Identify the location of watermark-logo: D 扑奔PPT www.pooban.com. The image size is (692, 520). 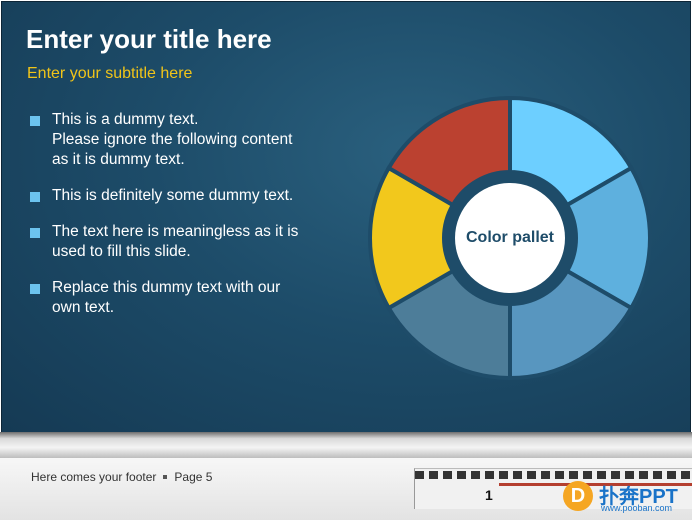
(626, 498).